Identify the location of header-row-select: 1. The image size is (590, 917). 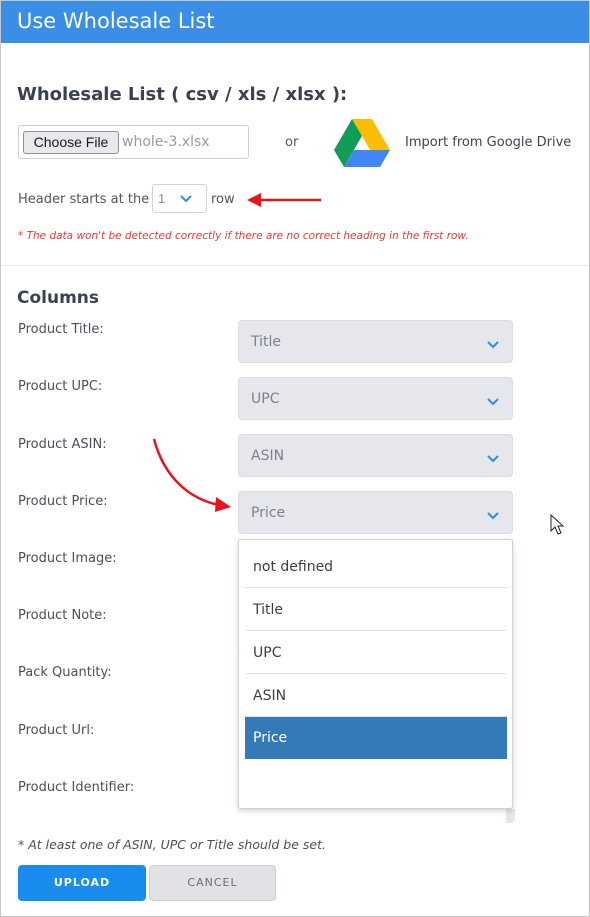
(179, 198).